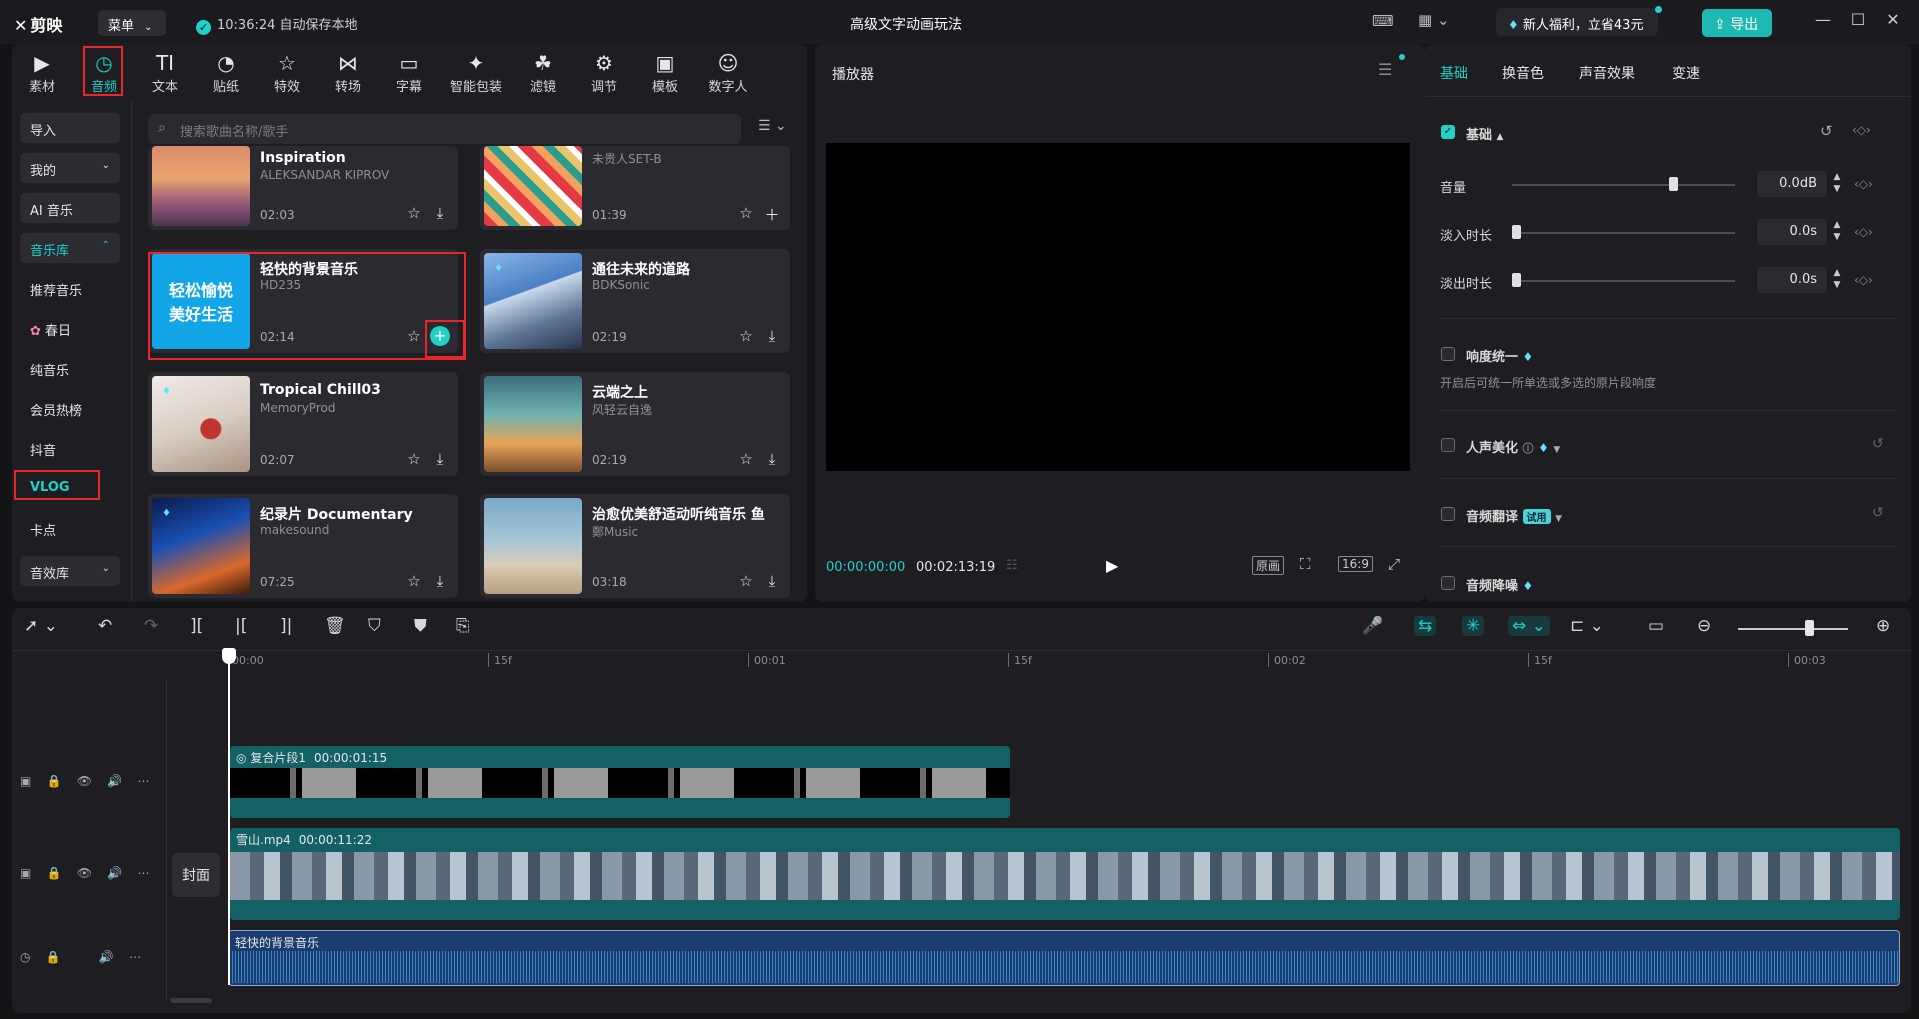 The width and height of the screenshot is (1919, 1019). Describe the element at coordinates (151, 626) in the screenshot. I see `redo-icon: ↷` at that location.